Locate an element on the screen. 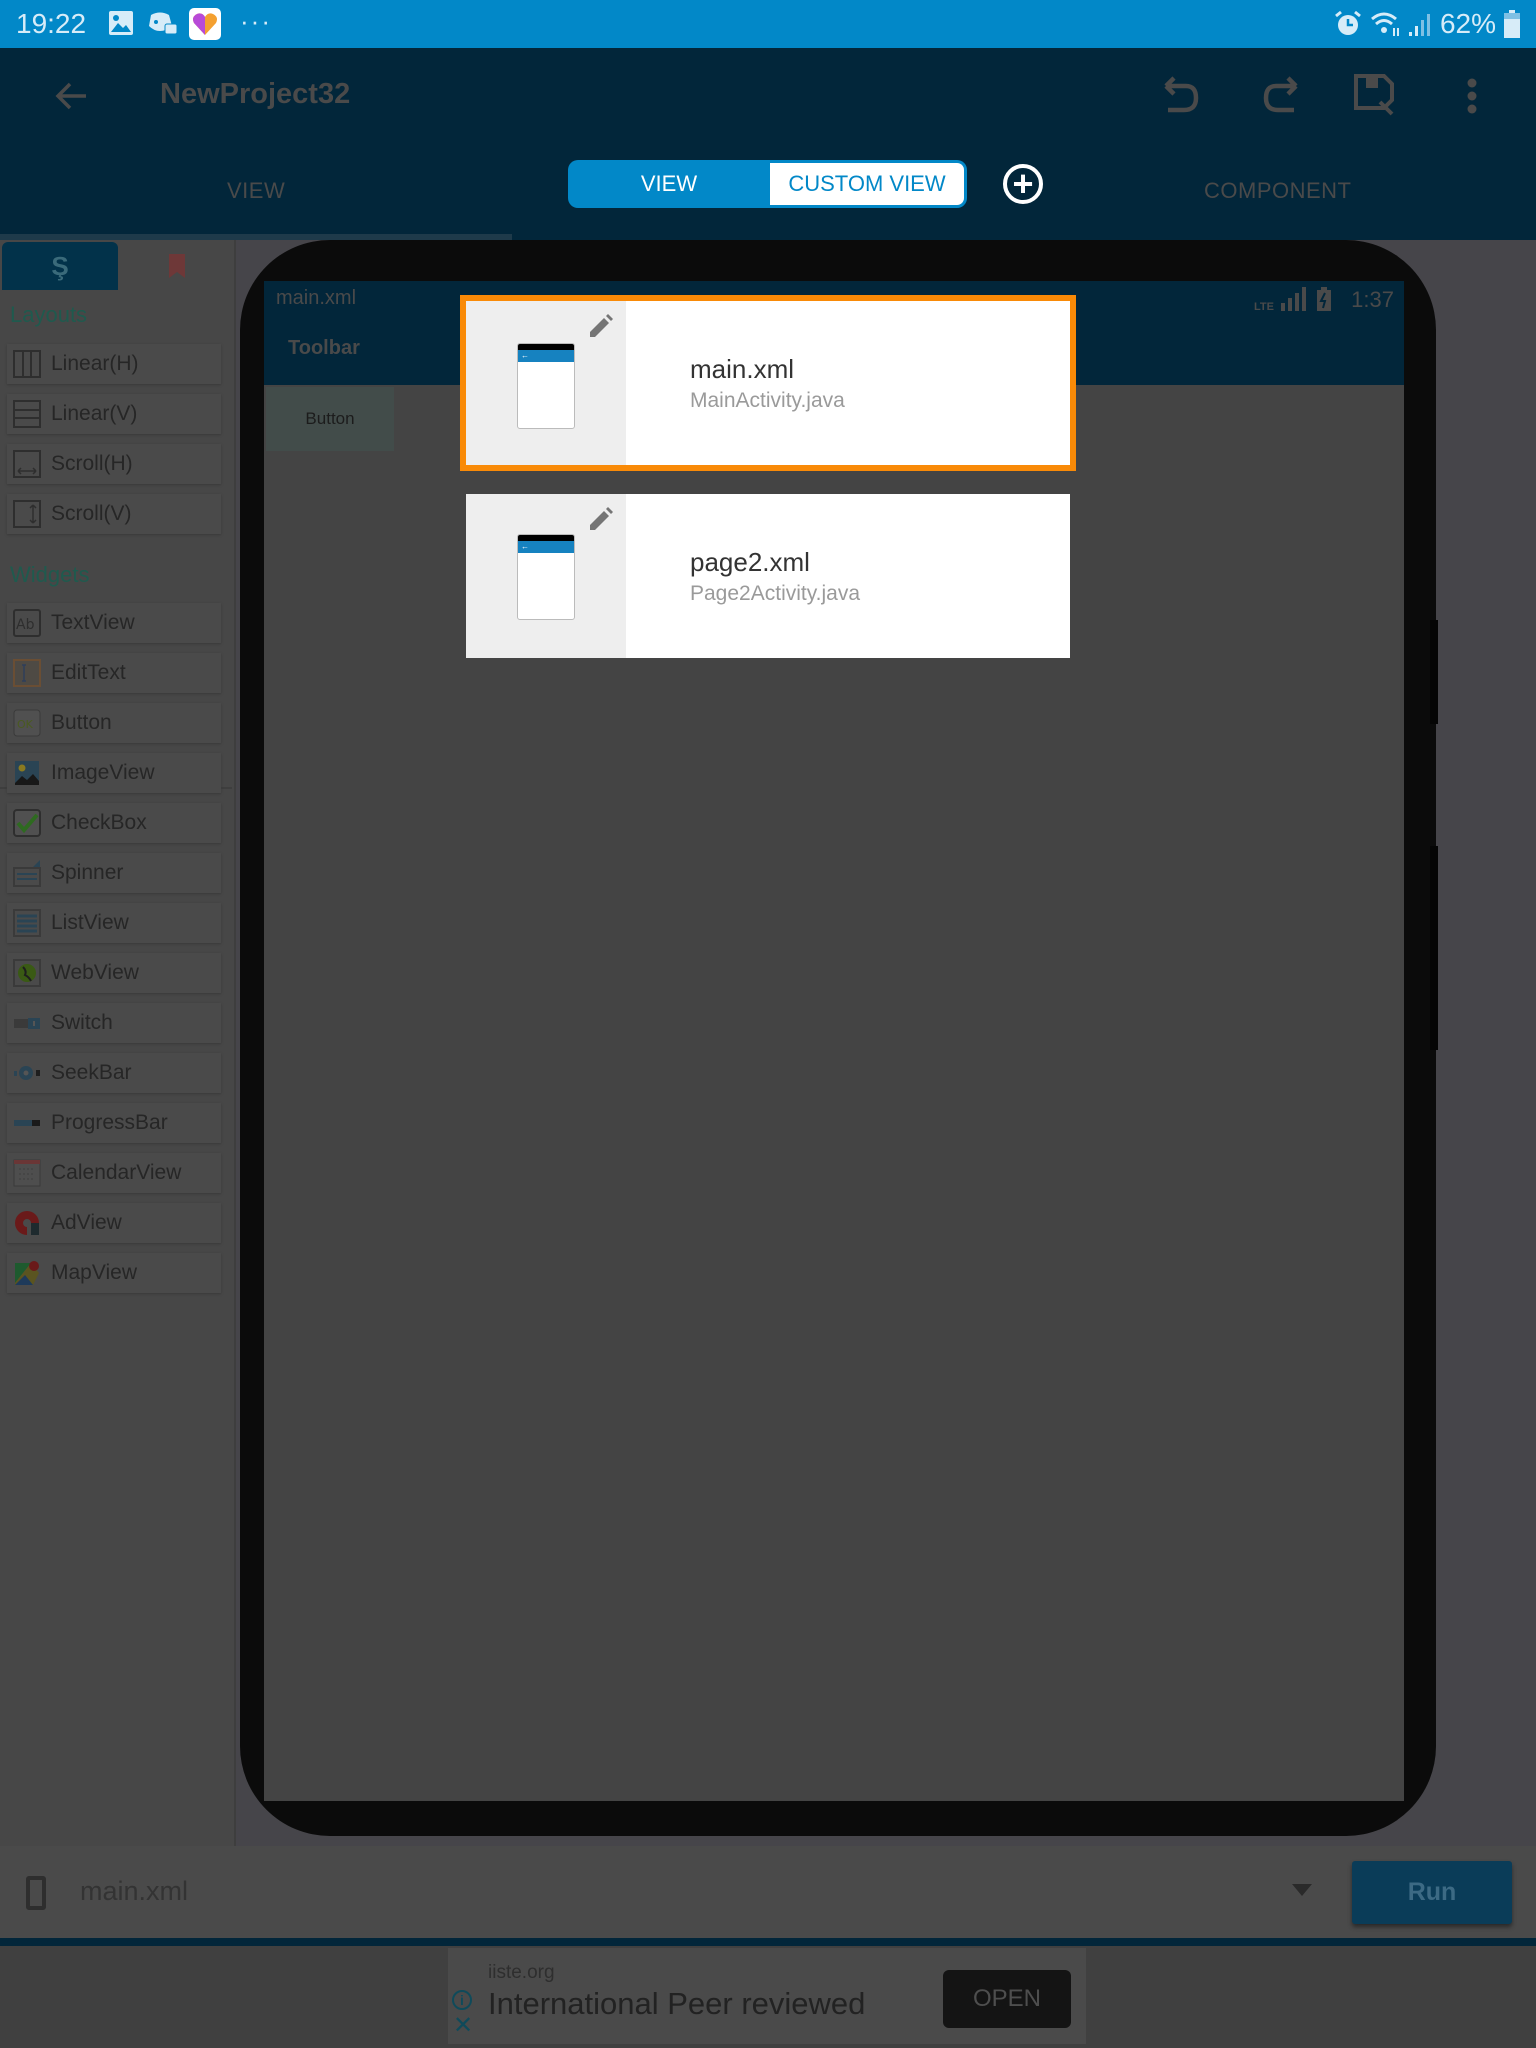 This screenshot has height=2048, width=1536. preview-layout-name: main.xml is located at coordinates (316, 298).